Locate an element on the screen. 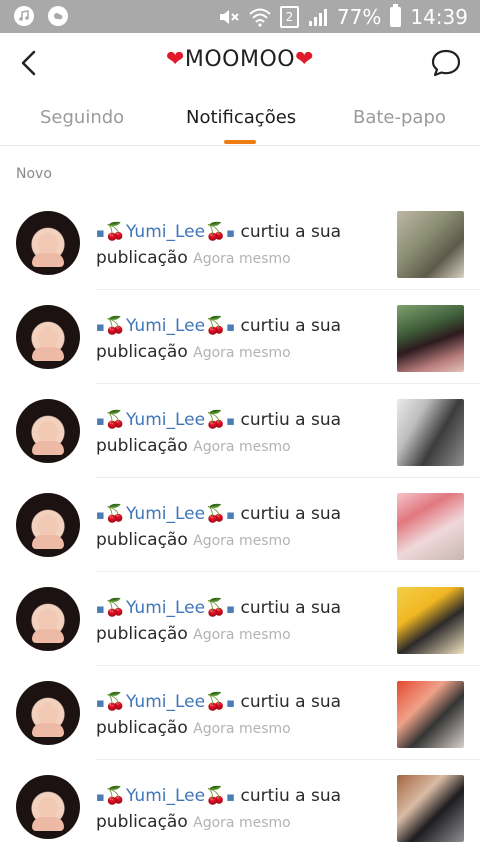 The image size is (480, 854). title-text: MOOMOO is located at coordinates (240, 59).